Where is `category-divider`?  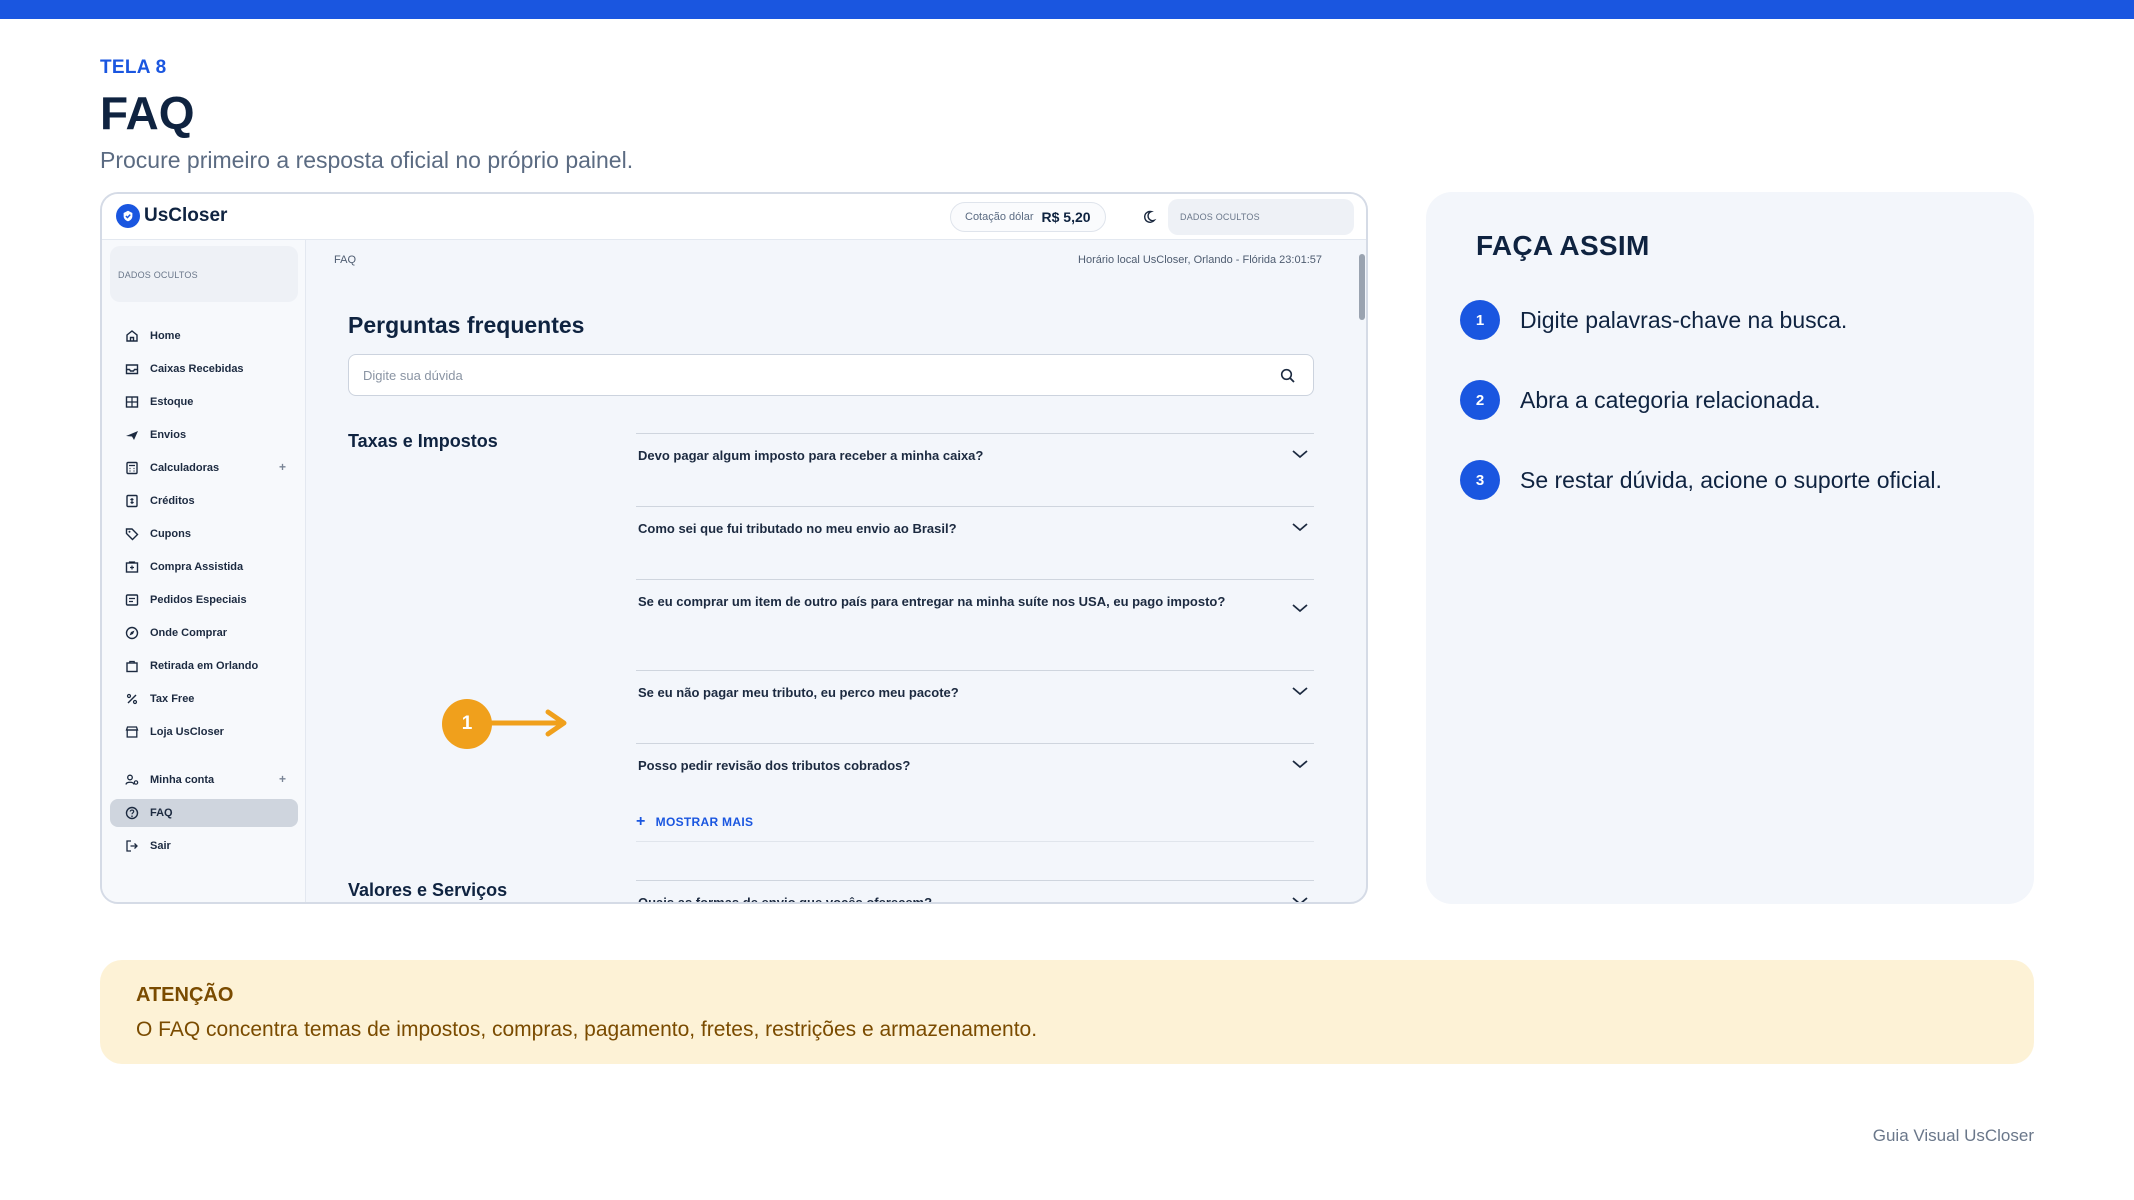
category-divider is located at coordinates (975, 841).